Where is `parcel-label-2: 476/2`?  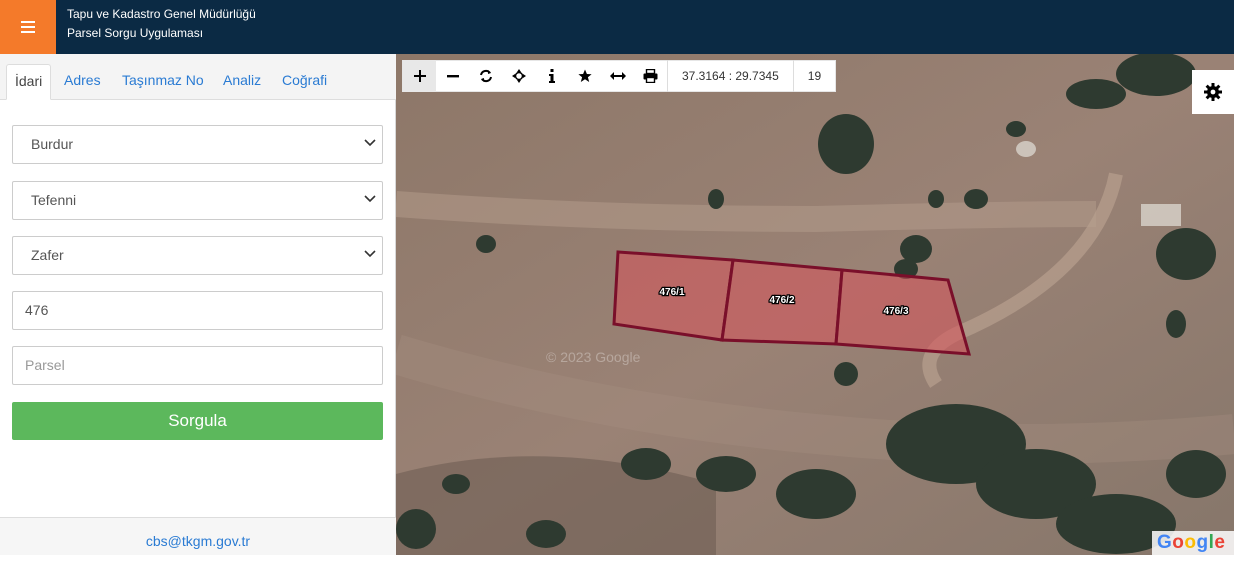 parcel-label-2: 476/2 is located at coordinates (782, 300).